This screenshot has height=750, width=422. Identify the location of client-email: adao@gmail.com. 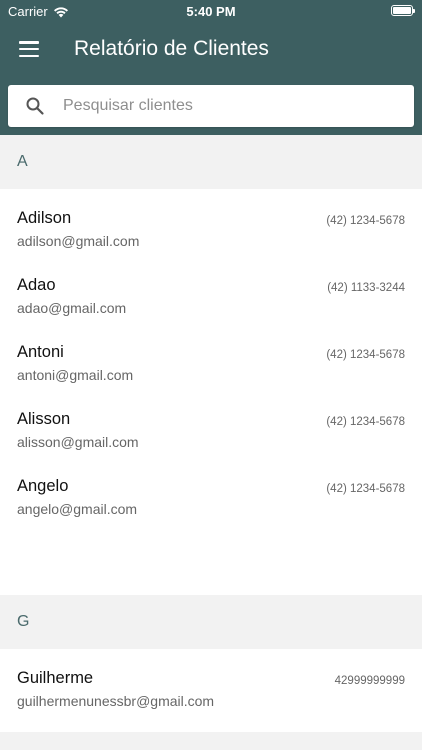
(72, 308).